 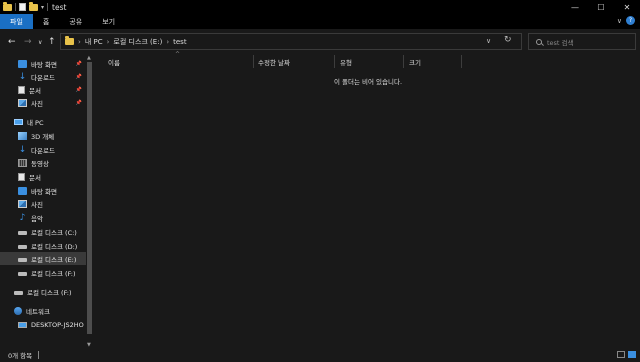 I want to click on sidebar-item-network: 네트워크, so click(x=43, y=310).